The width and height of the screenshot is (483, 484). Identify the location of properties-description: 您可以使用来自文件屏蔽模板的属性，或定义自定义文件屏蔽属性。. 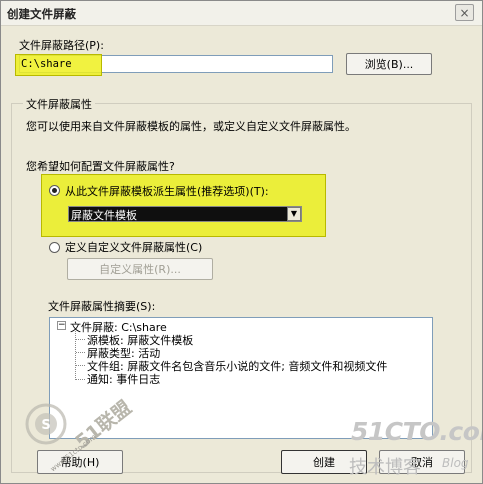
(191, 126).